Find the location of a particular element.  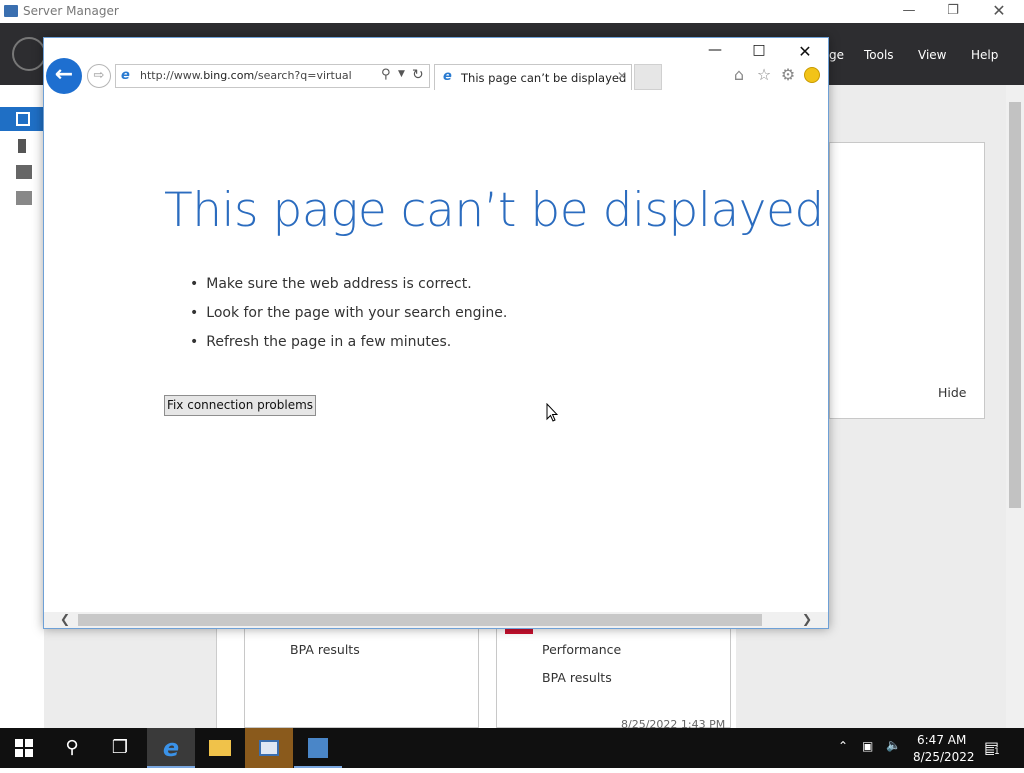

server-manager-titlebar: Server Manager — ❐ ✕ is located at coordinates (512, 11).